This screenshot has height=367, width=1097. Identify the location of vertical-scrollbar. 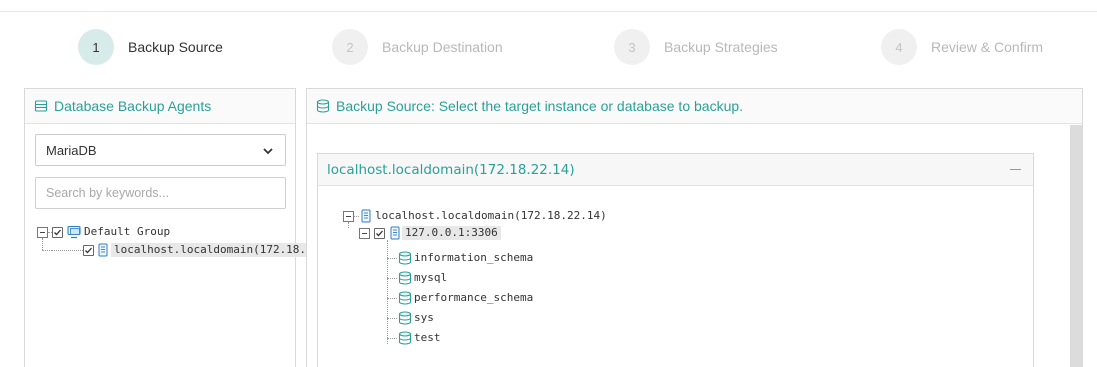
(1076, 246).